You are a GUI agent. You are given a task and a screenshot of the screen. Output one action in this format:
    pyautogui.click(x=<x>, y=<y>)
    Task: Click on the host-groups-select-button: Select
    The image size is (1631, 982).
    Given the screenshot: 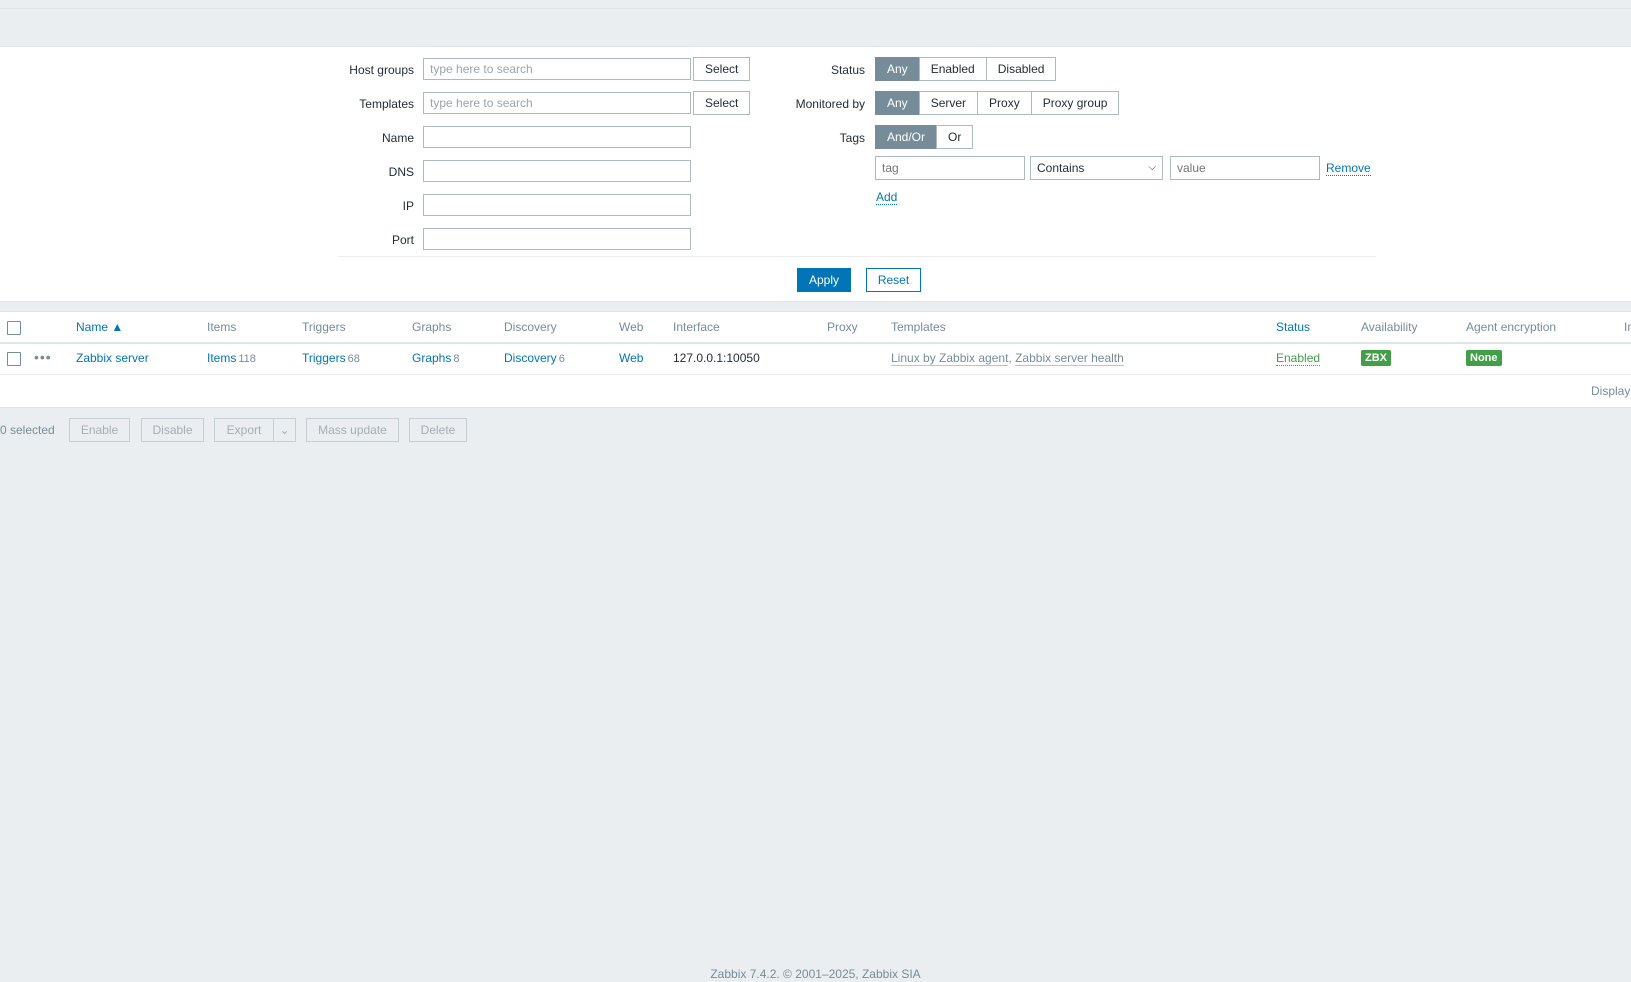 What is the action you would take?
    pyautogui.click(x=722, y=69)
    